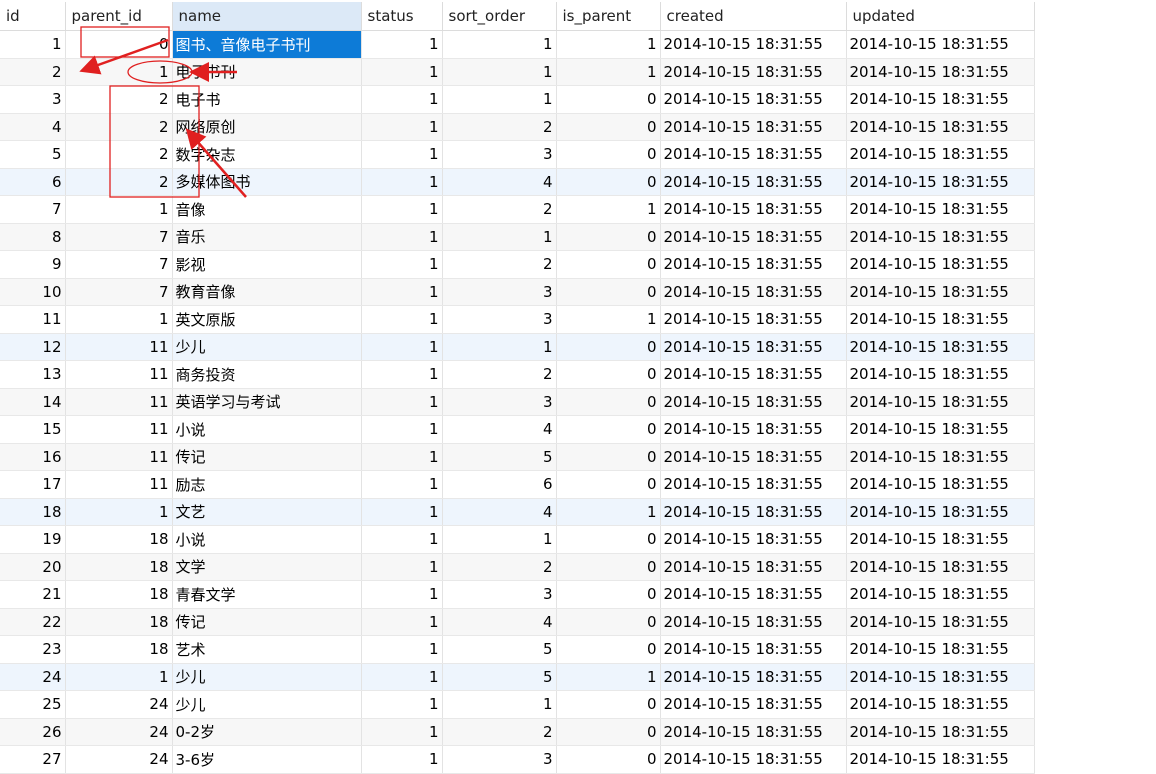  Describe the element at coordinates (267, 539) in the screenshot. I see `cell-name: 小说` at that location.